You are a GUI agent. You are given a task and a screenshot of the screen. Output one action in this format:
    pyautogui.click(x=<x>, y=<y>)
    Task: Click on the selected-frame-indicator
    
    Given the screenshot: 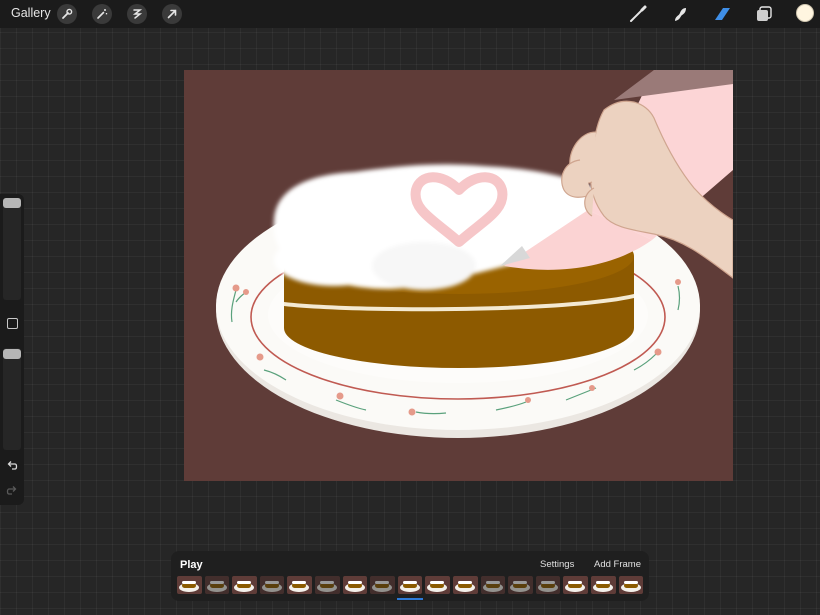 What is the action you would take?
    pyautogui.click(x=410, y=599)
    